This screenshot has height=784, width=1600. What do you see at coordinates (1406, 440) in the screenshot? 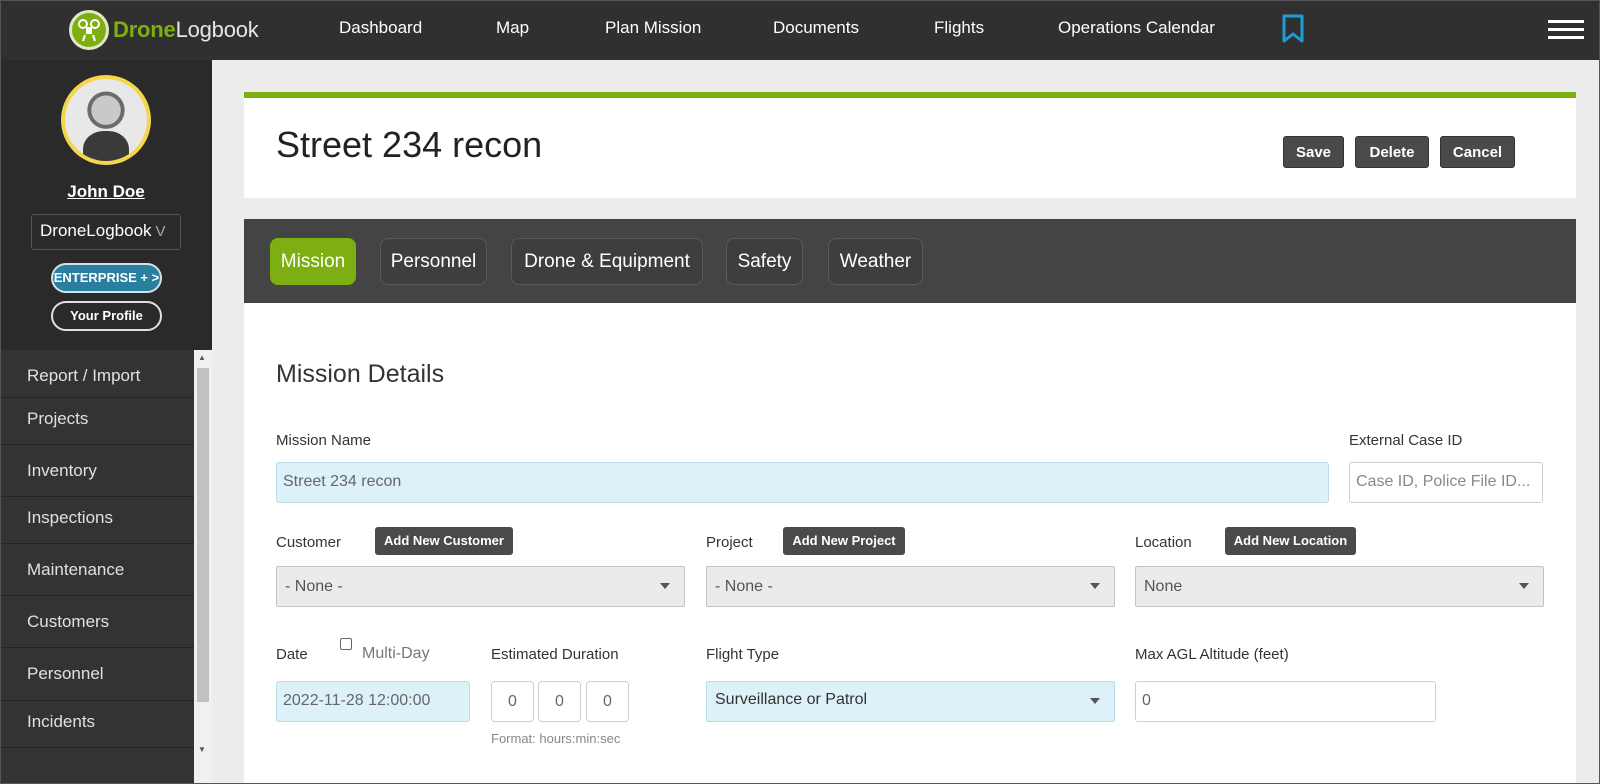
I see `external-case-label: External Case ID` at bounding box center [1406, 440].